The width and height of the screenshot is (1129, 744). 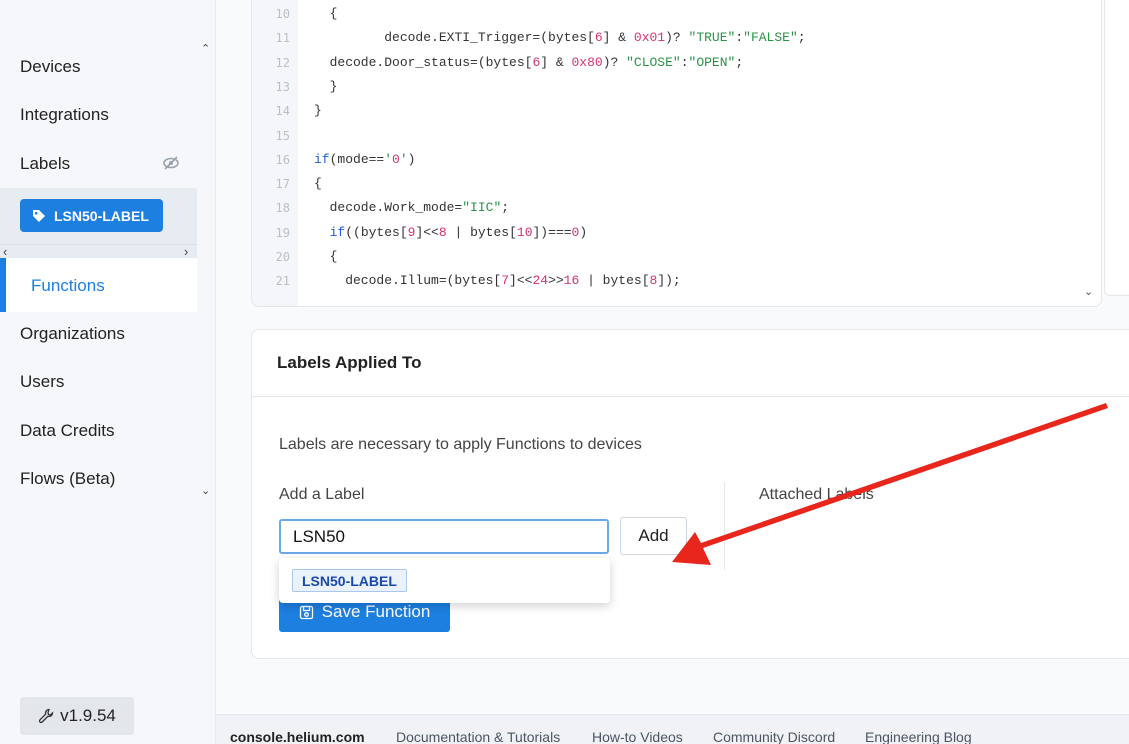 I want to click on sidebar-item-label: Functions, so click(x=68, y=285).